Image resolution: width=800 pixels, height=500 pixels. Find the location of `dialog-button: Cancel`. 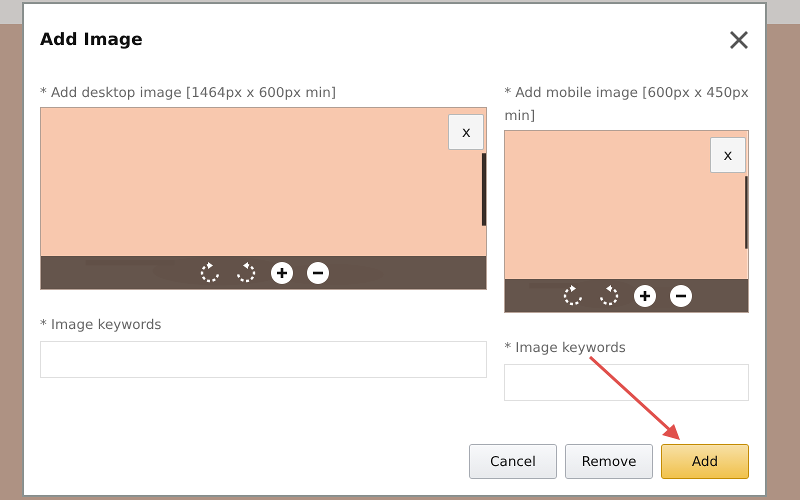

dialog-button: Cancel is located at coordinates (513, 461).